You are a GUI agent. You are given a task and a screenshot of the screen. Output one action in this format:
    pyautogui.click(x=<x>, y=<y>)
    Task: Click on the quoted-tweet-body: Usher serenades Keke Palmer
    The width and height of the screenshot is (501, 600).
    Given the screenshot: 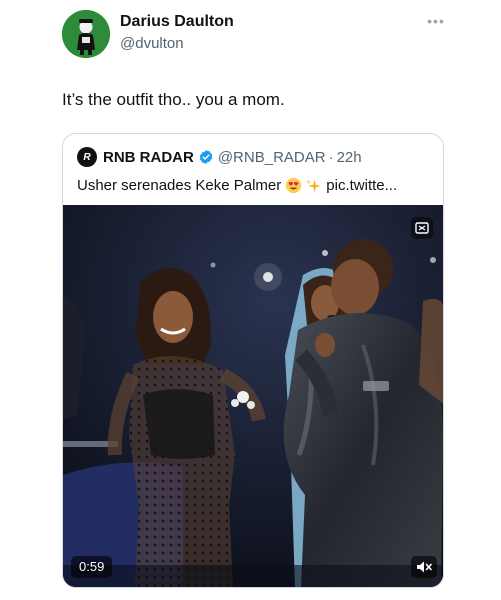 What is the action you would take?
    pyautogui.click(x=179, y=185)
    